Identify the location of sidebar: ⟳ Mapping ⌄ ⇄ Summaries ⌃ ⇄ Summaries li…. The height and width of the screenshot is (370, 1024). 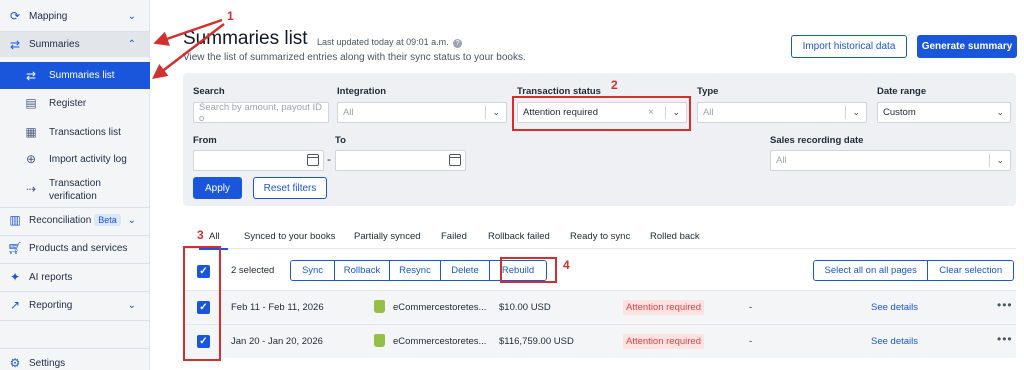
(75, 185).